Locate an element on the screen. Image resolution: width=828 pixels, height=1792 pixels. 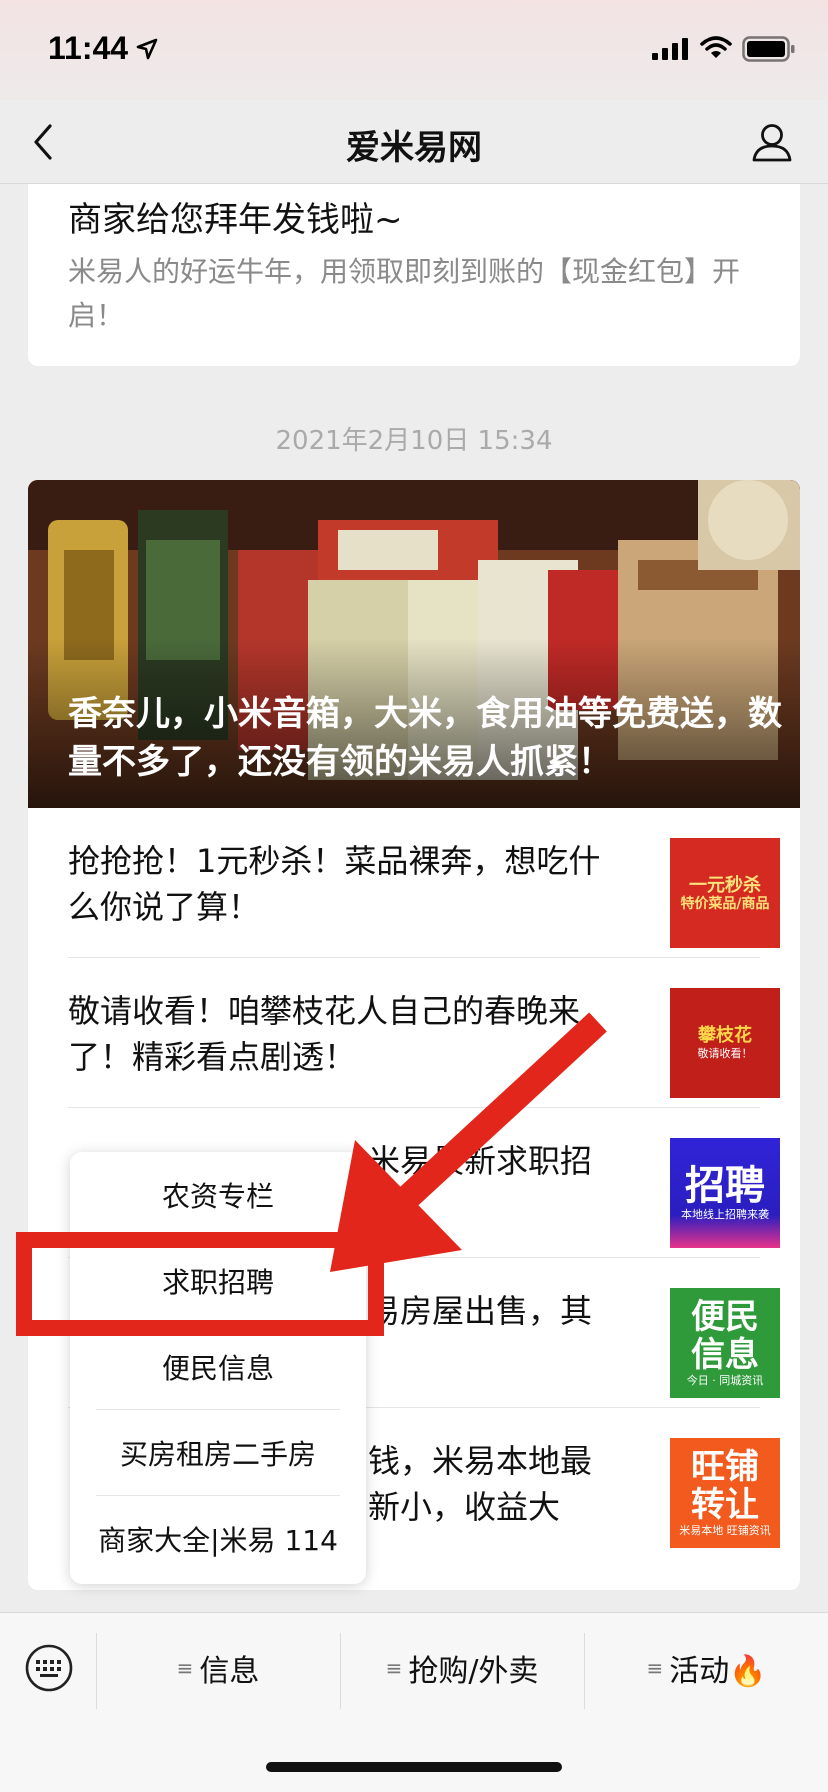
menu-item-housing: 买房租房二手房 is located at coordinates (218, 1453).